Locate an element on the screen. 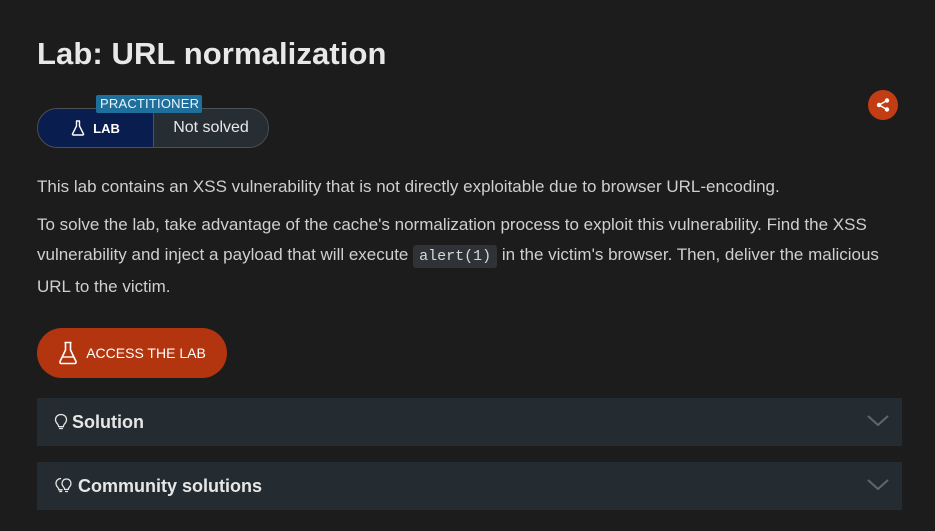 This screenshot has height=531, width=935. lab-type-label: LAB is located at coordinates (106, 128).